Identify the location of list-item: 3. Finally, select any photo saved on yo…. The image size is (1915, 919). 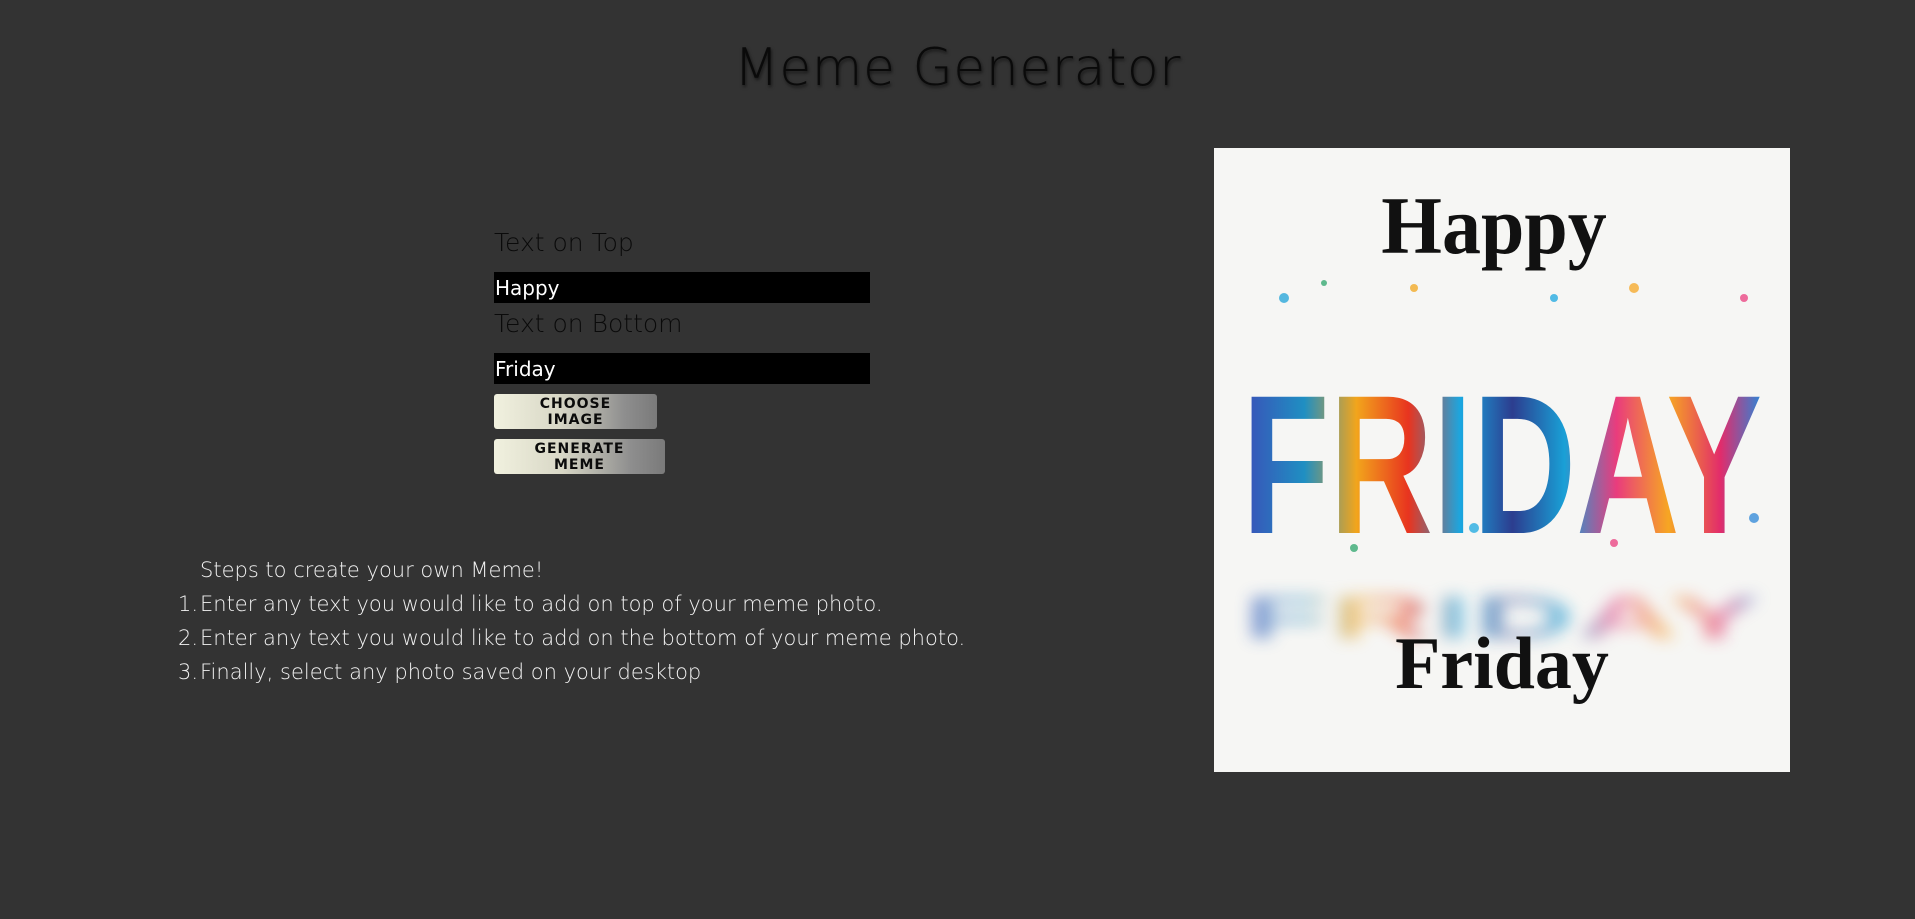
(571, 672).